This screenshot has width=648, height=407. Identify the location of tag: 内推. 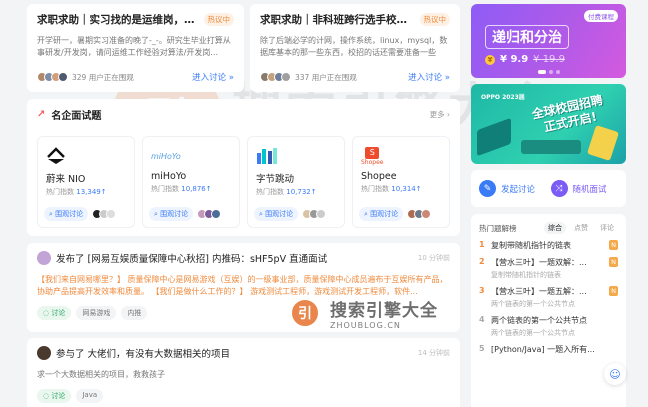
(134, 313).